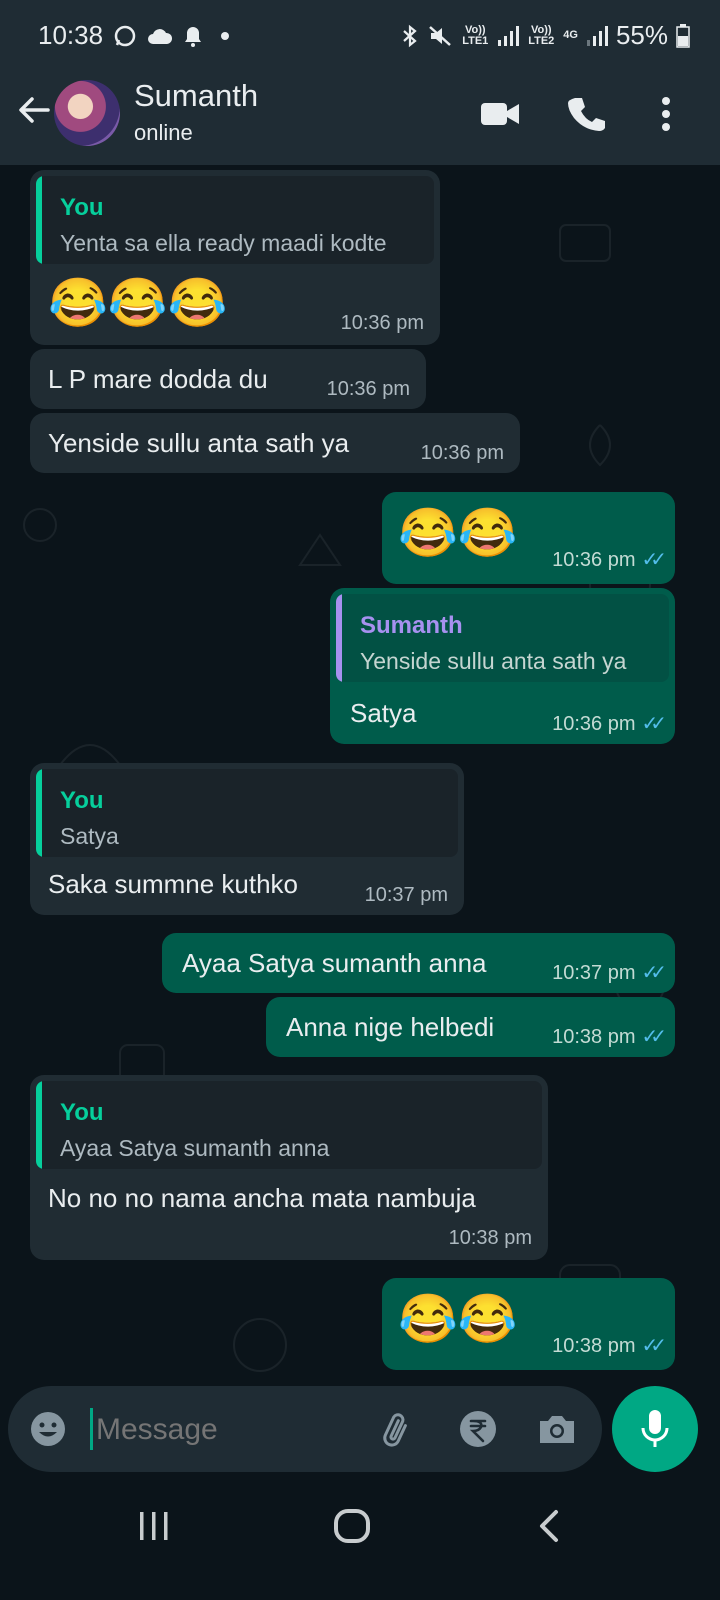  I want to click on quote-text: Yenside sullu anta sath ya, so click(493, 661).